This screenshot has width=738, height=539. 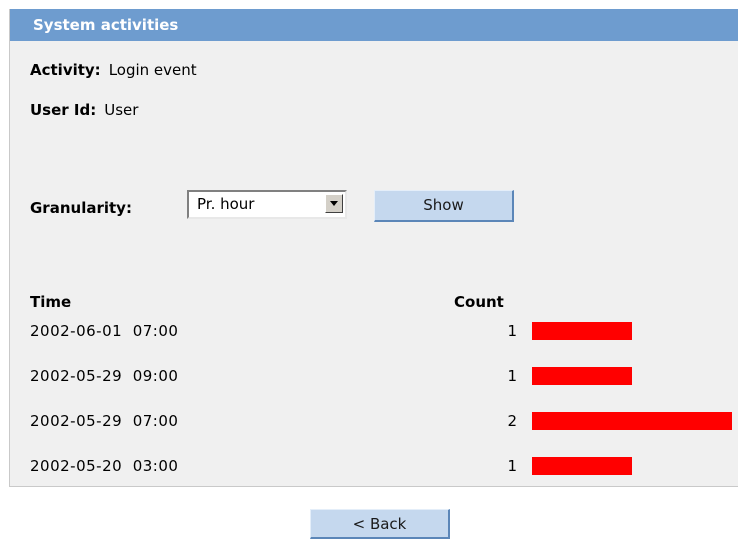 What do you see at coordinates (65, 70) in the screenshot?
I see `activity-label: Activity:` at bounding box center [65, 70].